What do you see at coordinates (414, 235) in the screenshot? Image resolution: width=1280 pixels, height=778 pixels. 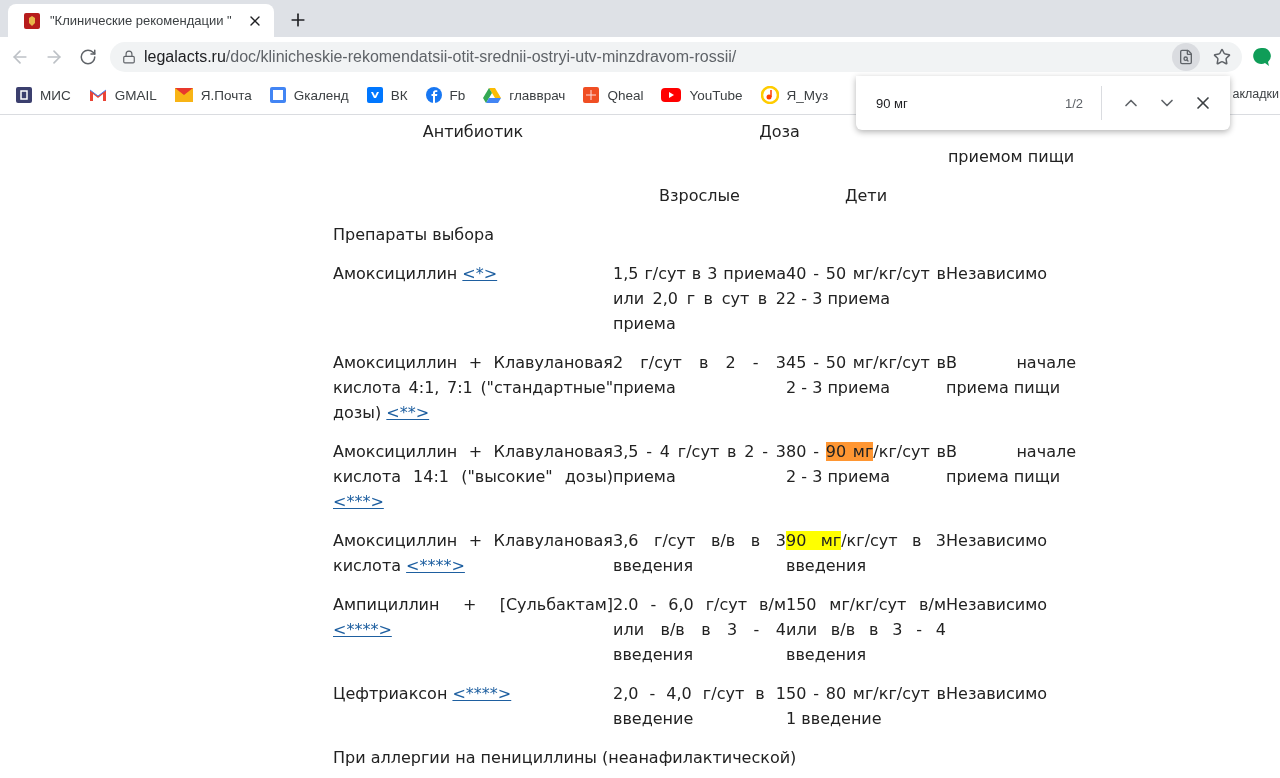 I see `section-heading: Препараты выбора` at bounding box center [414, 235].